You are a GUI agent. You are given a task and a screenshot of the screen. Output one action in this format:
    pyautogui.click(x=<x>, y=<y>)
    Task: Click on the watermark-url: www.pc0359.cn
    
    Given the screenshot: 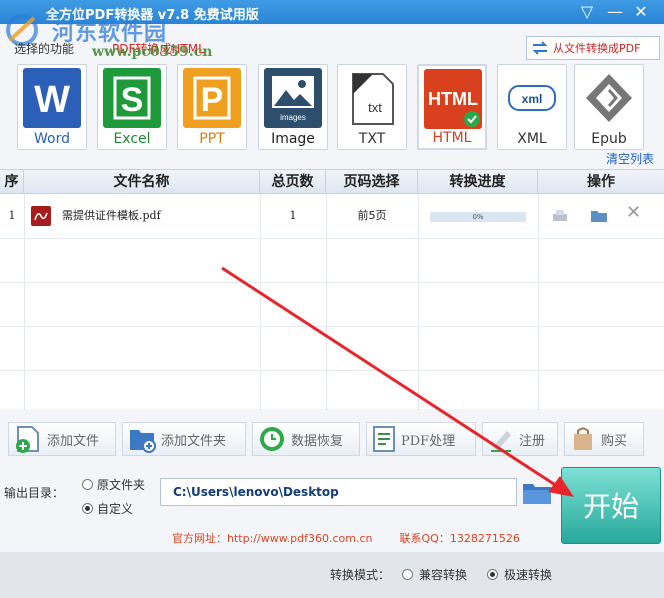 What is the action you would take?
    pyautogui.click(x=152, y=52)
    